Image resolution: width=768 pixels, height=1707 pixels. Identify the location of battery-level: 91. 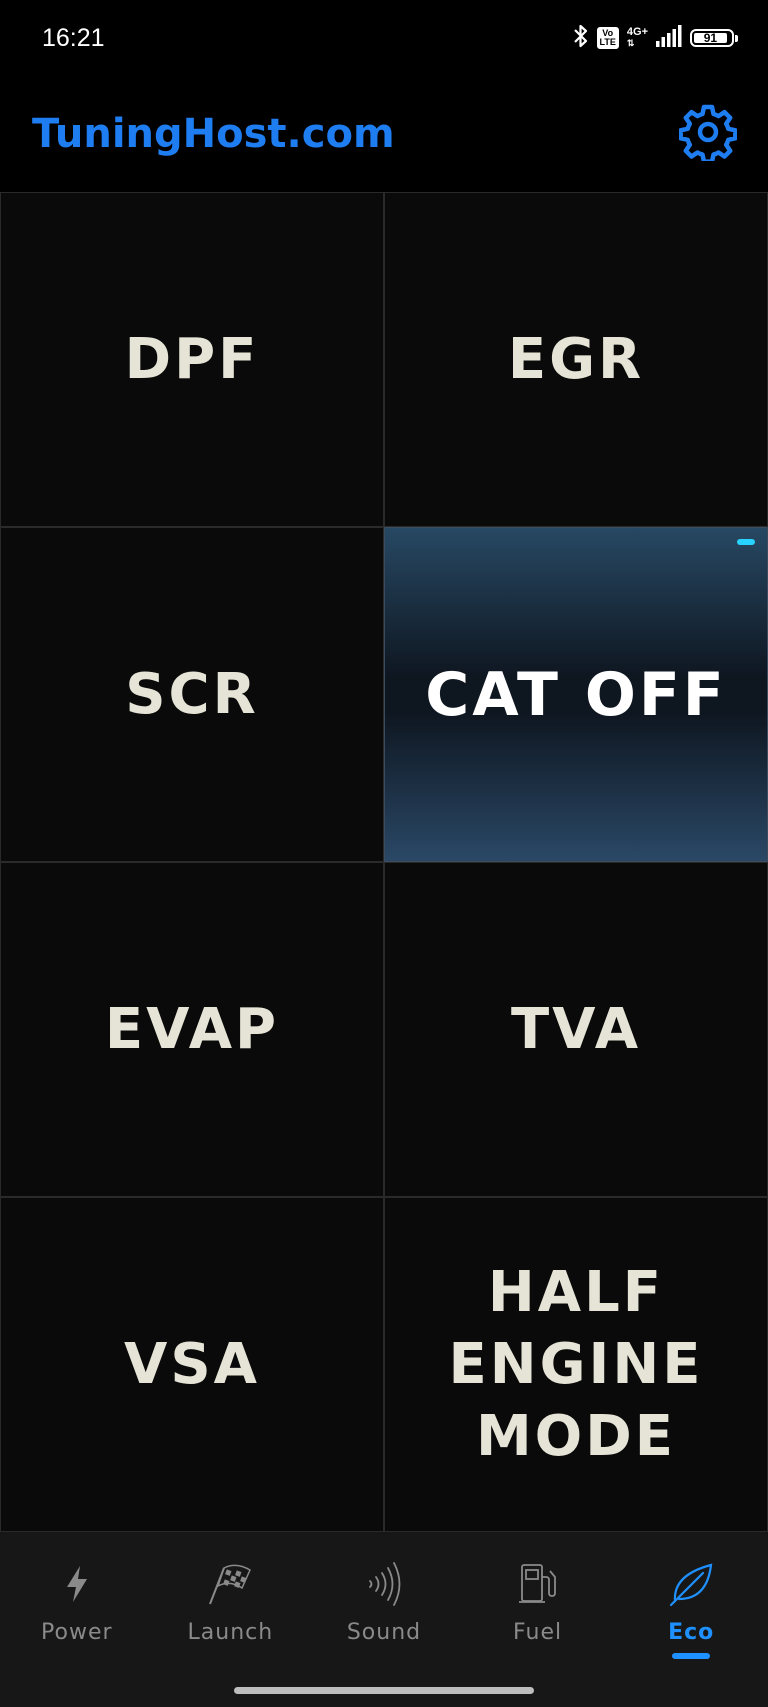
(710, 38).